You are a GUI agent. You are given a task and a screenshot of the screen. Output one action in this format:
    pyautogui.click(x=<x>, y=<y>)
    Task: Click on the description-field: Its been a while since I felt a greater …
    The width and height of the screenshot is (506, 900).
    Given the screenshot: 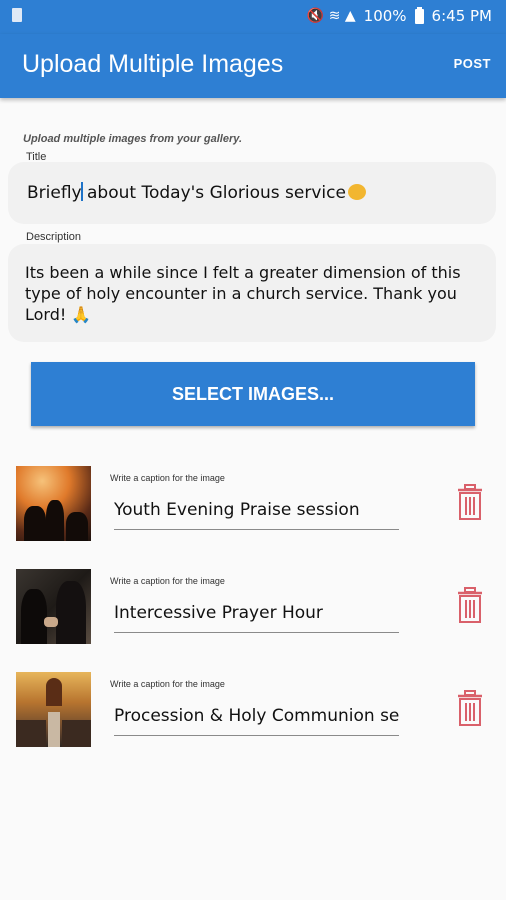 What is the action you would take?
    pyautogui.click(x=252, y=293)
    